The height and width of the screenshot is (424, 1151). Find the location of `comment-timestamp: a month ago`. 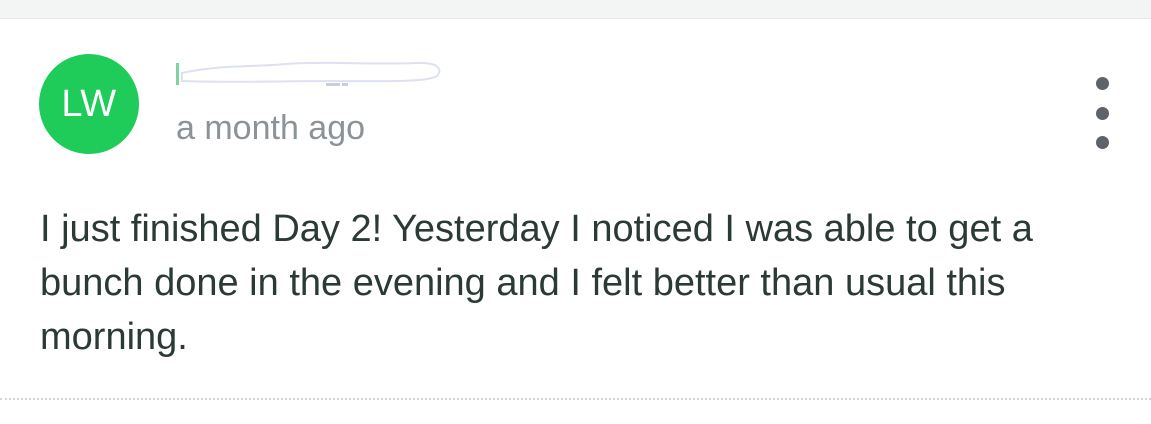

comment-timestamp: a month ago is located at coordinates (271, 128).